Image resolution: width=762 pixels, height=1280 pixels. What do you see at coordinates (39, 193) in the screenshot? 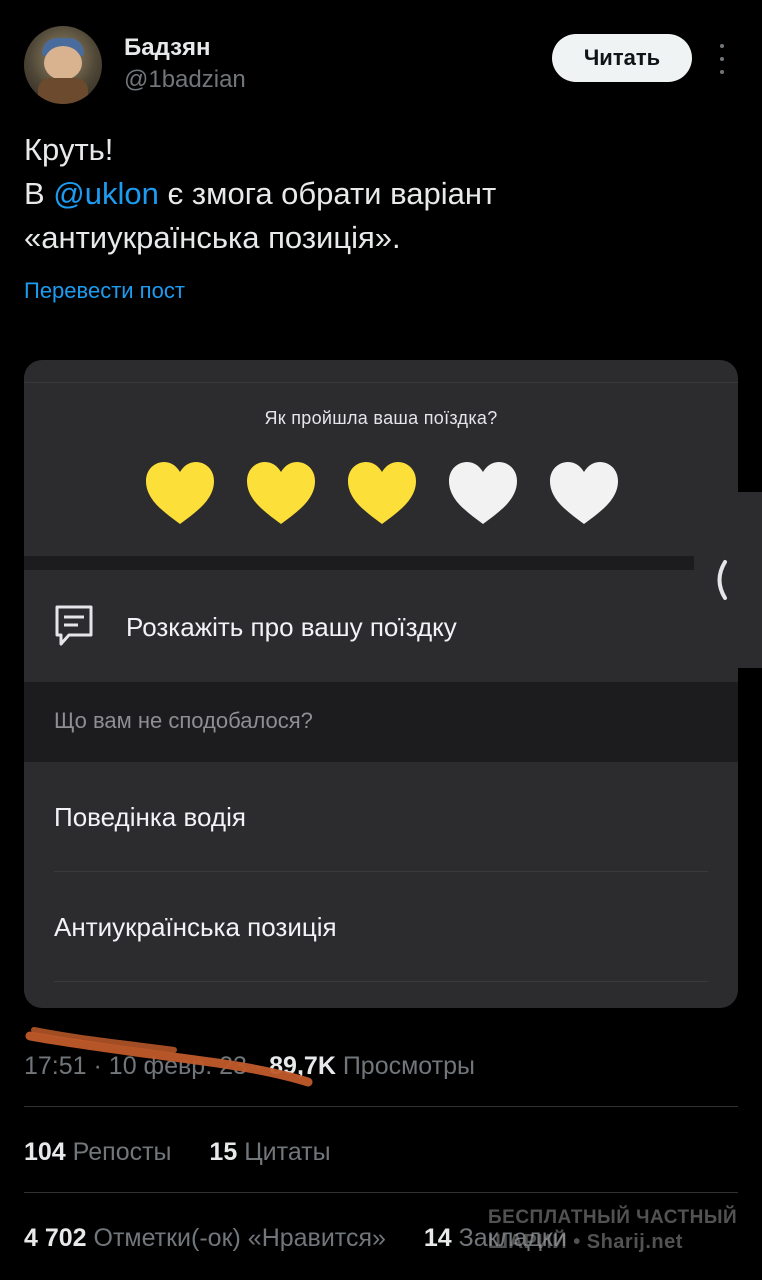
I see `tweet-line-2-prefix: В` at bounding box center [39, 193].